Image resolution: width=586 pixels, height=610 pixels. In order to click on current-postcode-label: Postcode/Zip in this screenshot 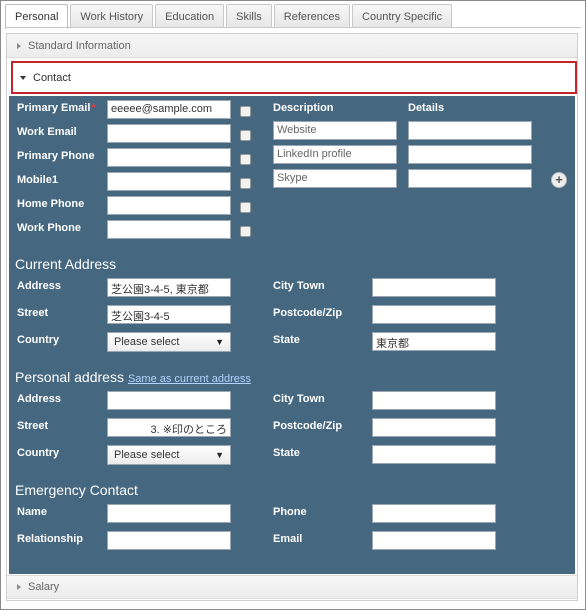, I will do `click(308, 313)`.